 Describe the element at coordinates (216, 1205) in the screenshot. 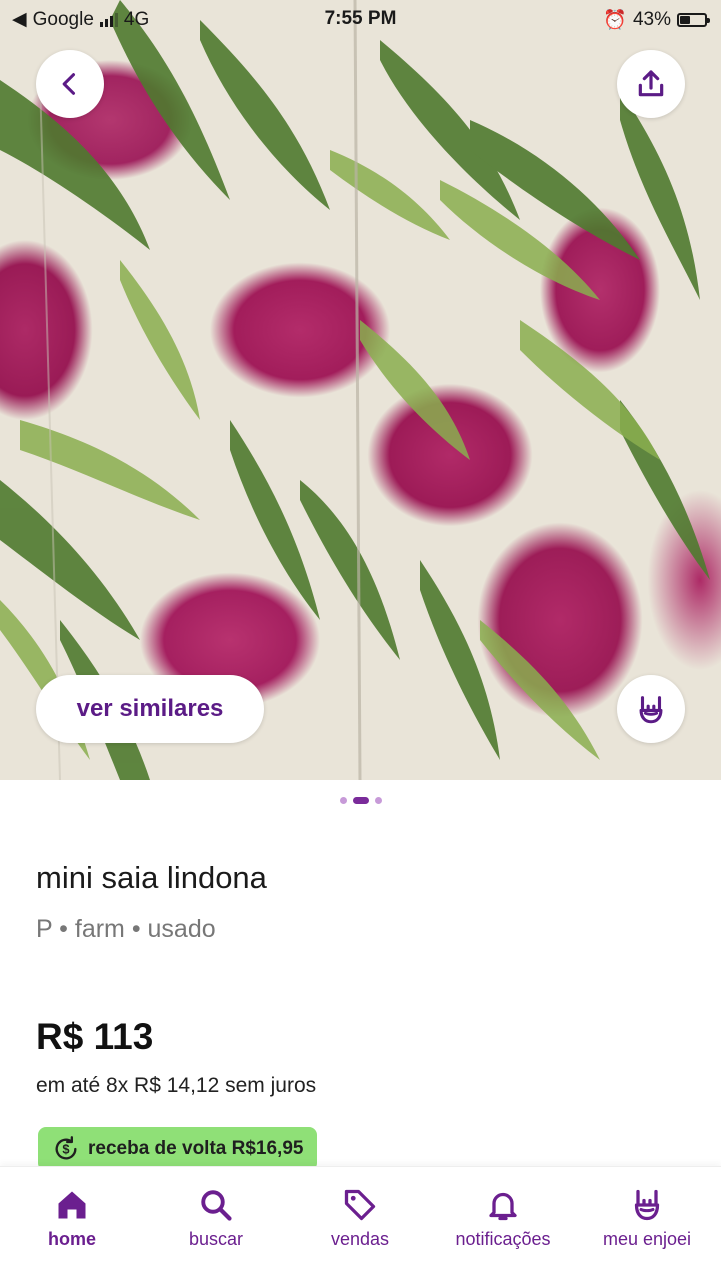

I see `search-icon` at that location.